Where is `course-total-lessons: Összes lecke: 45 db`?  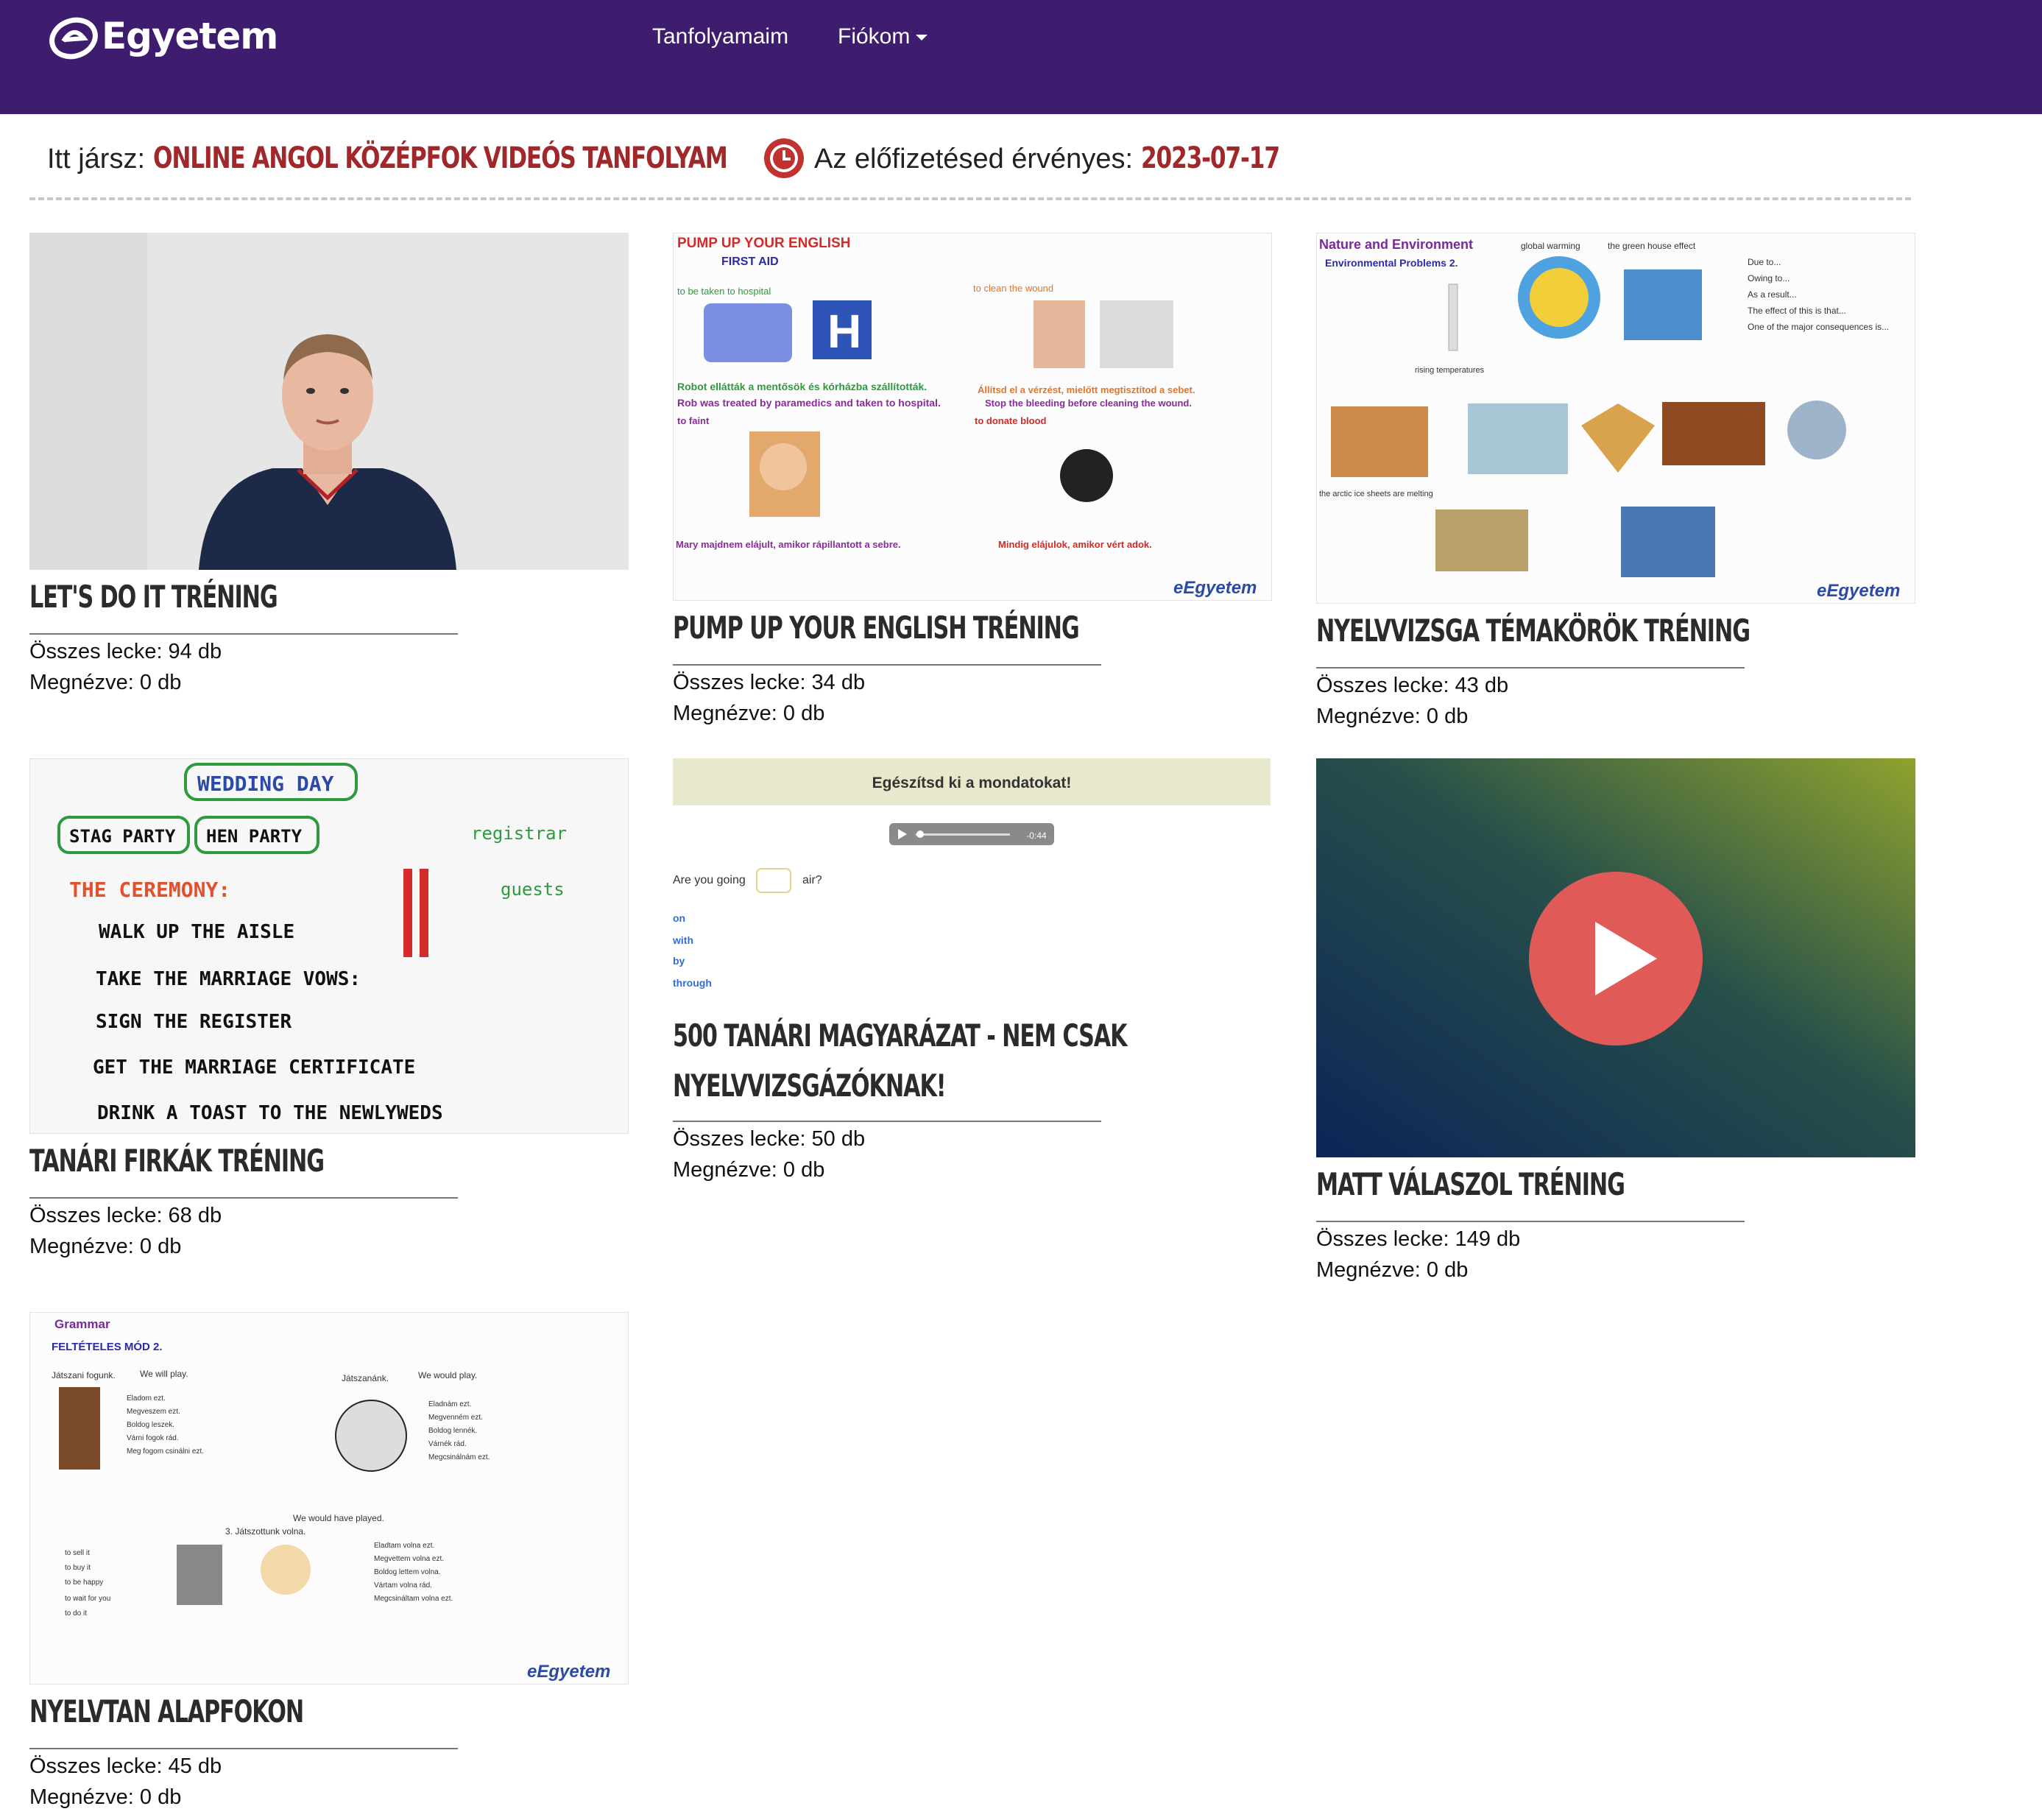
course-total-lessons: Összes lecke: 45 db is located at coordinates (125, 1766).